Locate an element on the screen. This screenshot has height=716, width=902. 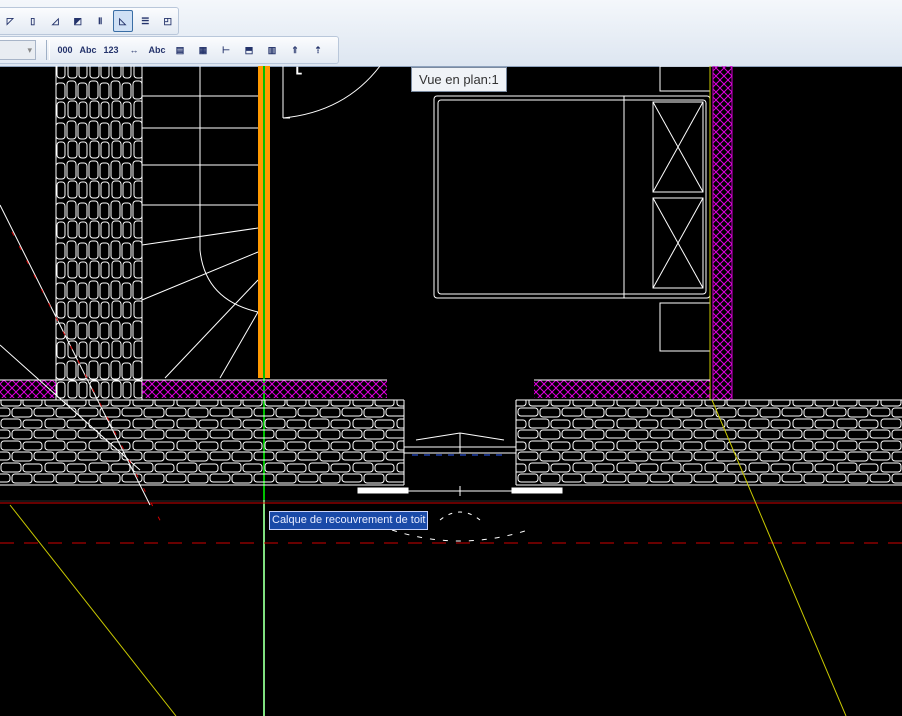
document-icon: ▤ is located at coordinates (180, 50).